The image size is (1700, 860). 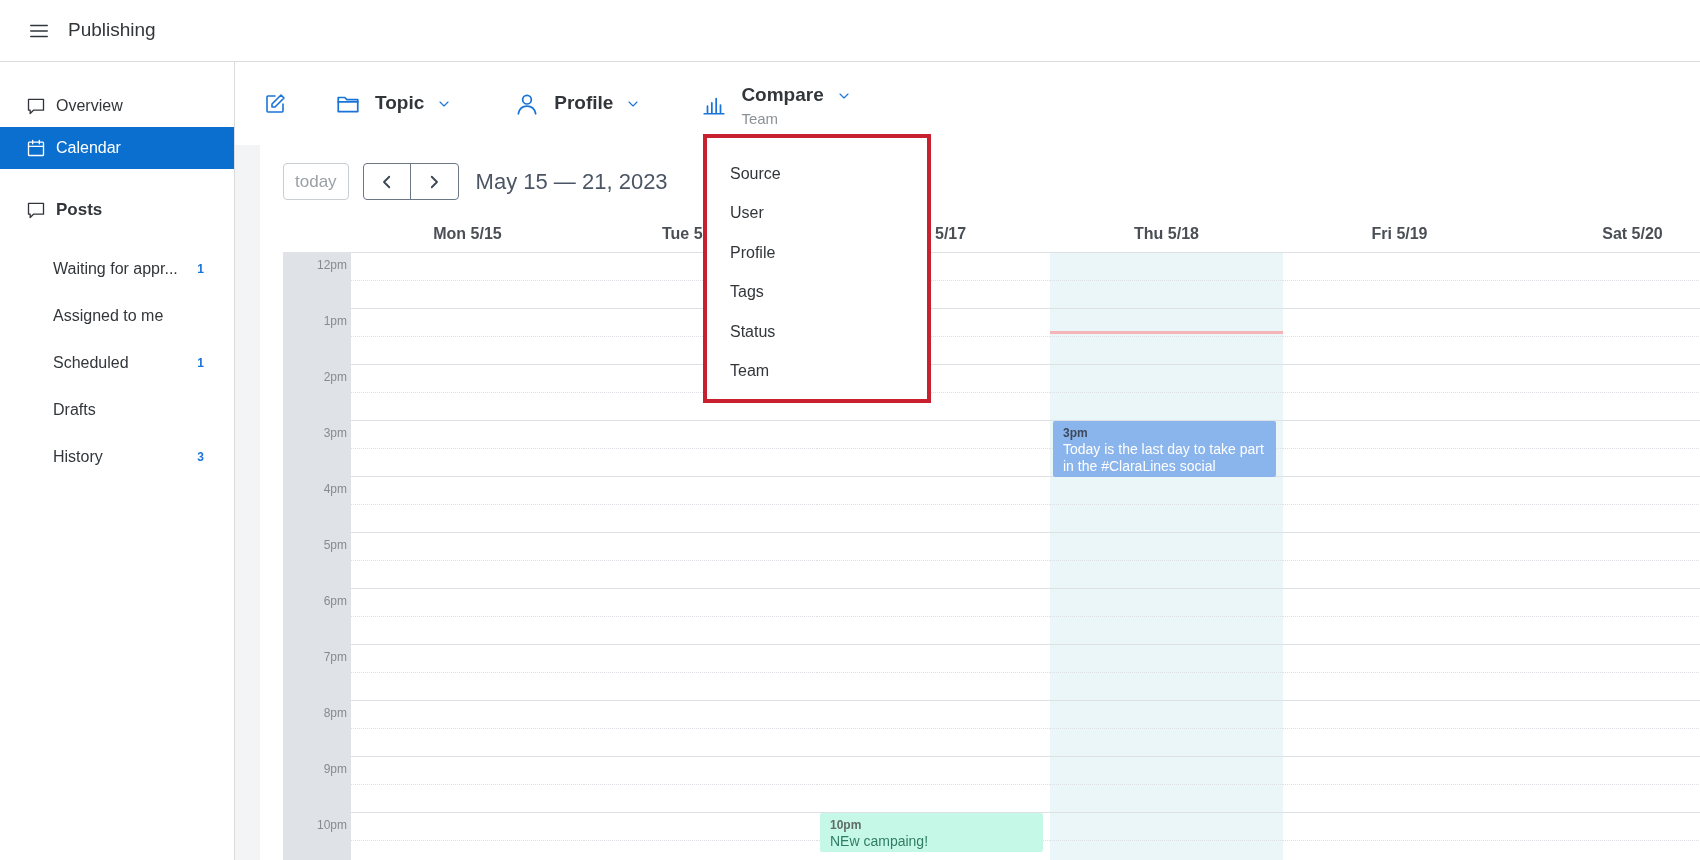 I want to click on menu-item: Status, so click(x=817, y=332).